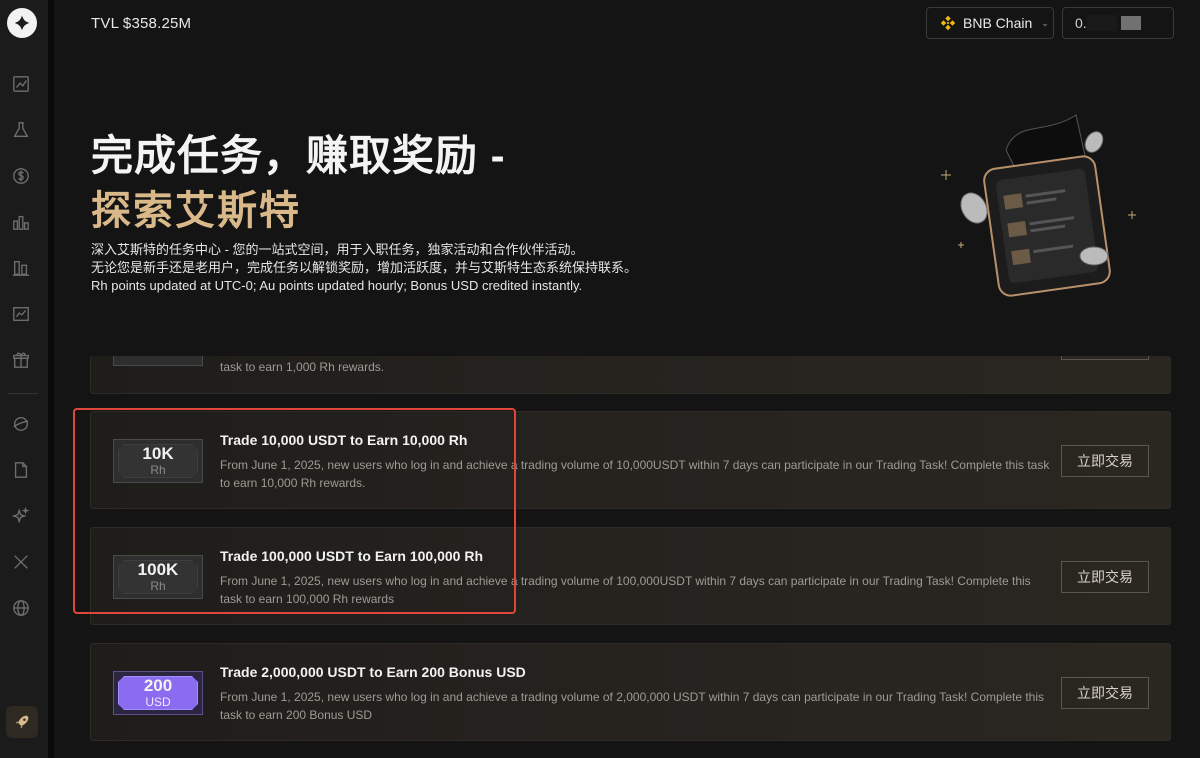 The width and height of the screenshot is (1200, 758). I want to click on hero-title: 完成任务，赚取奖励 -, so click(298, 155).